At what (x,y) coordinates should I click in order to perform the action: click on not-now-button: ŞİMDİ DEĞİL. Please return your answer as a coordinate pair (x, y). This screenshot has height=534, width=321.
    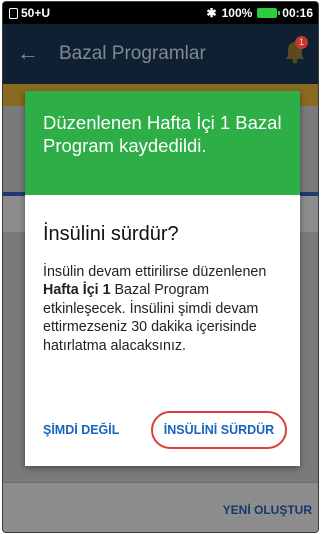
    Looking at the image, I should click on (81, 430).